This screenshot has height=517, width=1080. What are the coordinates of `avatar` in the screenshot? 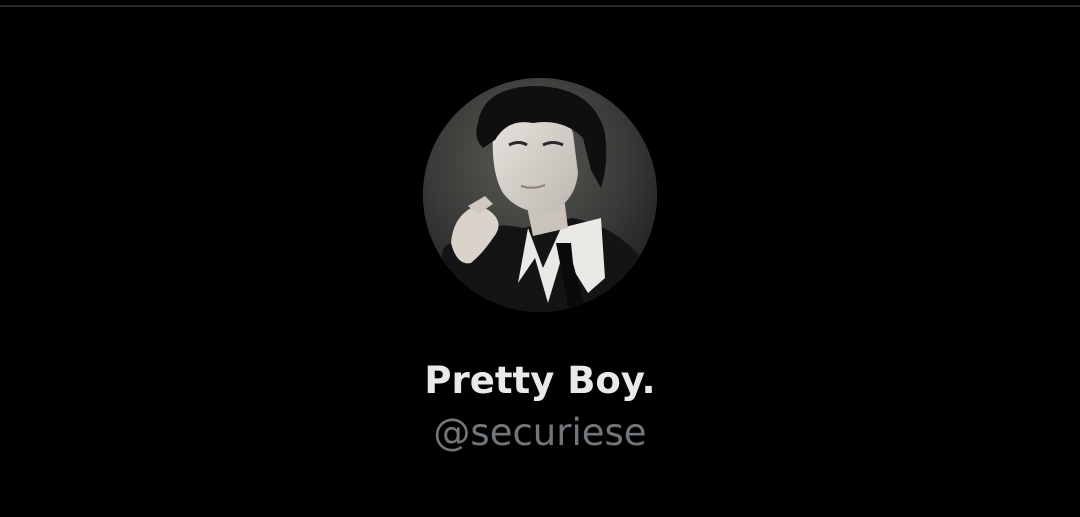 It's located at (540, 195).